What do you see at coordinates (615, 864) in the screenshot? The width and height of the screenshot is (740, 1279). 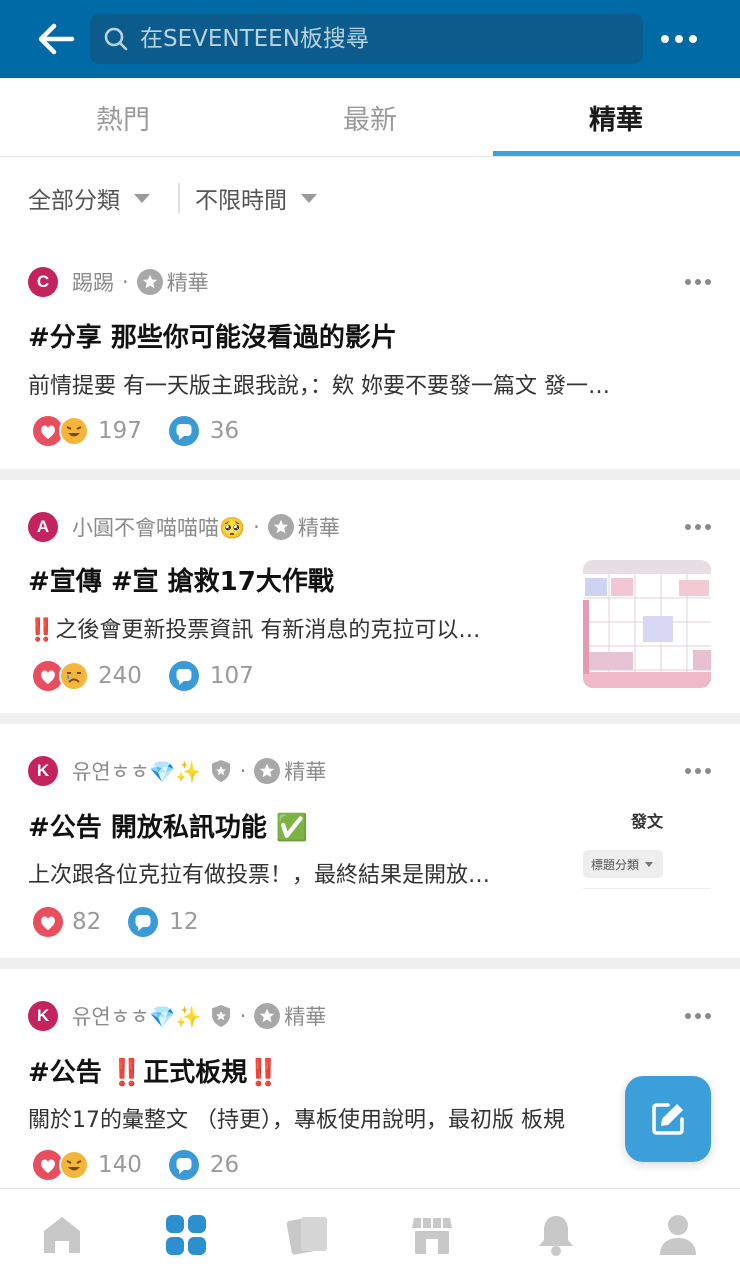 I see `thumbnail-dropdown-label: 標題分類` at bounding box center [615, 864].